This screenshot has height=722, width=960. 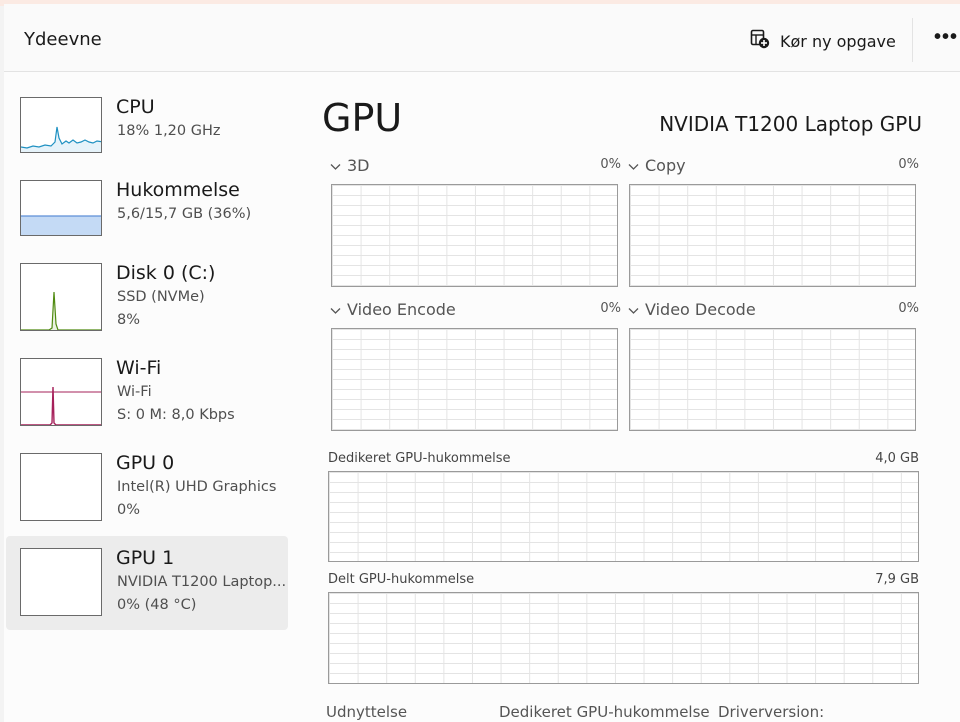 I want to click on sidebar-item-throughput: S: 0 M: 8,0 Kbps, so click(x=176, y=415).